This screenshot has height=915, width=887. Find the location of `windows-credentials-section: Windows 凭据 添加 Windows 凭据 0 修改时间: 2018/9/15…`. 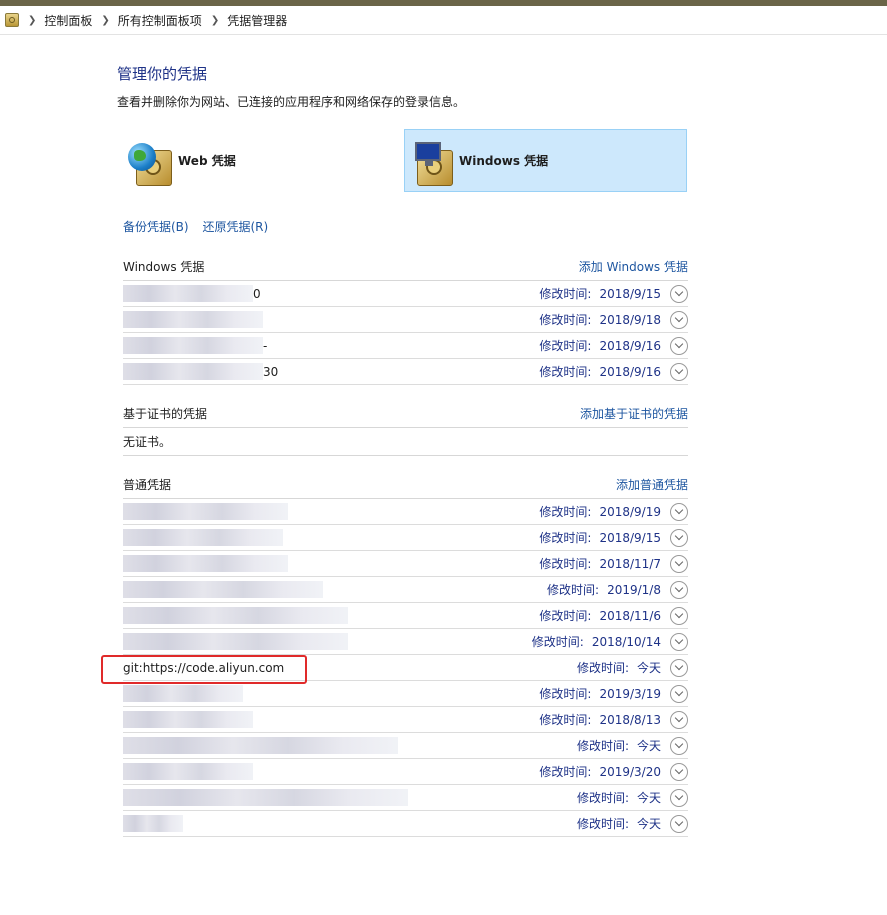

windows-credentials-section: Windows 凭据 添加 Windows 凭据 0 修改时间: 2018/9/15… is located at coordinates (405, 319).